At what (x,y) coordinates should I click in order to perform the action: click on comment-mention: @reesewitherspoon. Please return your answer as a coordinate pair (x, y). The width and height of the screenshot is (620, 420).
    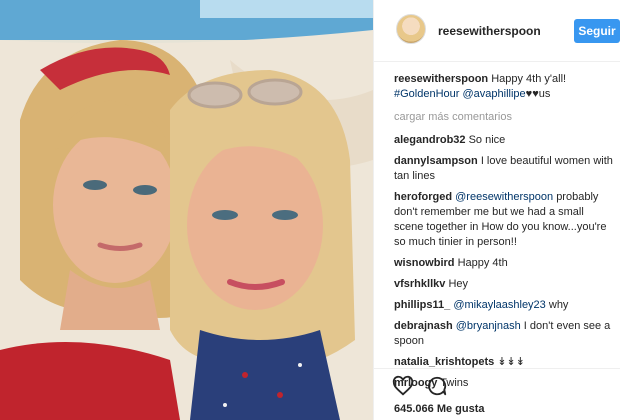
    Looking at the image, I should click on (504, 197).